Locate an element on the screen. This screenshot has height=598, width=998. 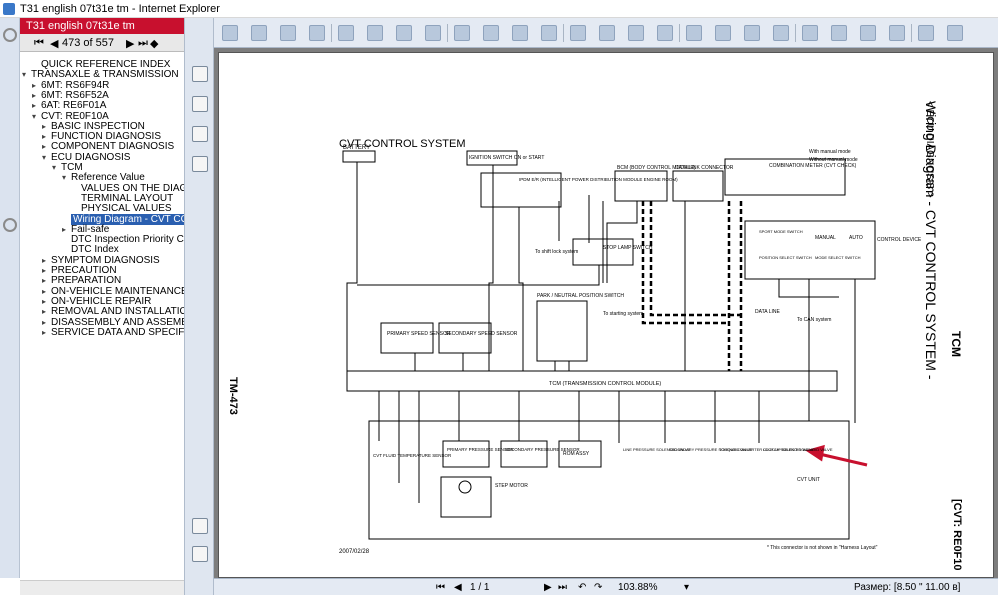
shape-icon is located at coordinates (752, 33).